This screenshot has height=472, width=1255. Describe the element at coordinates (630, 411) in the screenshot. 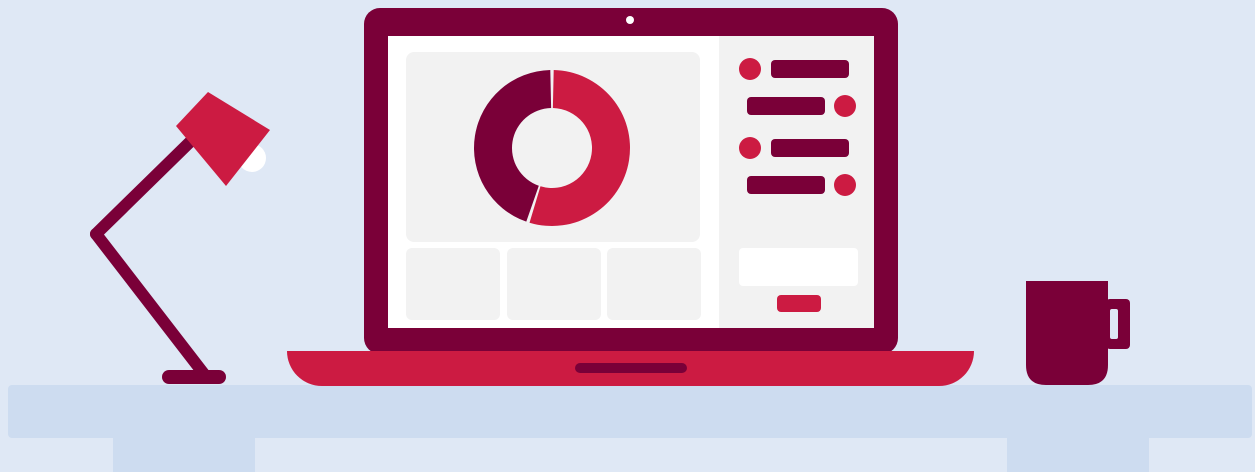

I see `desk-surface` at that location.